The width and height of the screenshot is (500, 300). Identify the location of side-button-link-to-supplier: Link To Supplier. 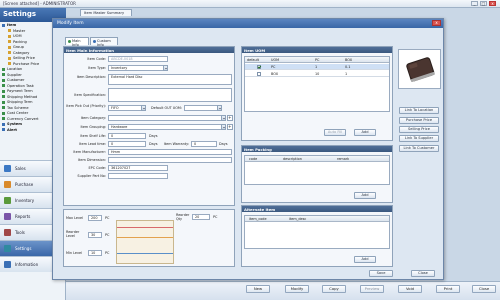
(419, 138).